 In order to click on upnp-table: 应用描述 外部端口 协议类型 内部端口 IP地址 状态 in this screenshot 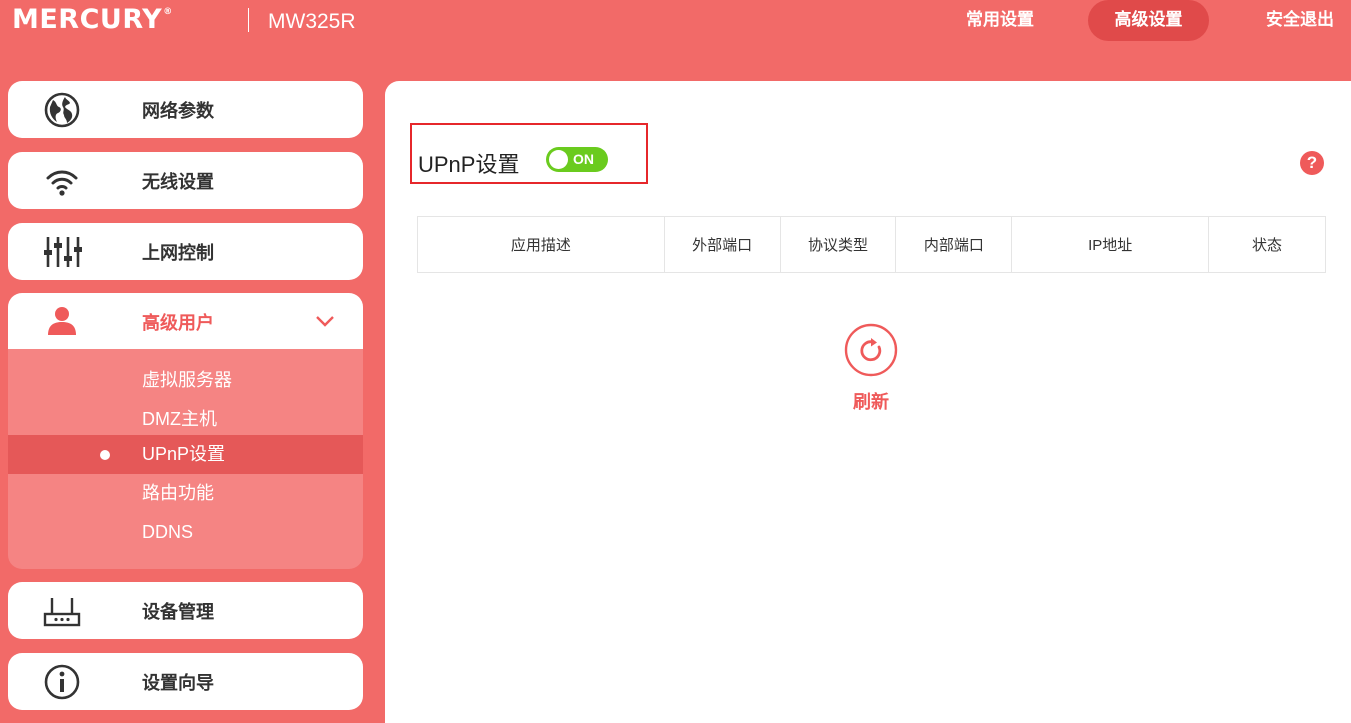, I will do `click(871, 244)`.